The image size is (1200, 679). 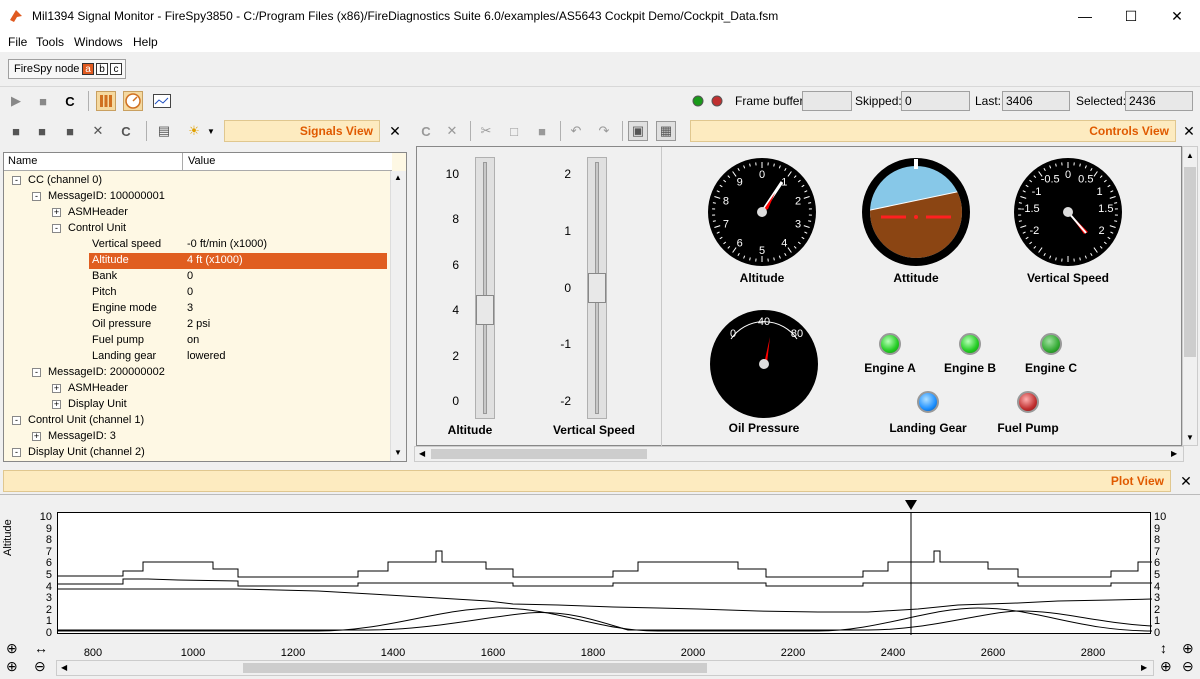 I want to click on plot-hscrollbar: ◀ ▶, so click(x=605, y=668).